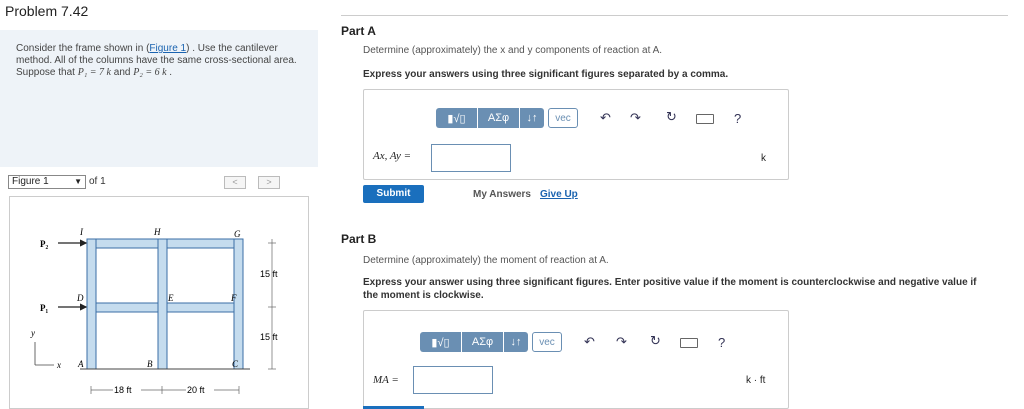  Describe the element at coordinates (47, 11) in the screenshot. I see `page-title: Problem 7.42` at that location.